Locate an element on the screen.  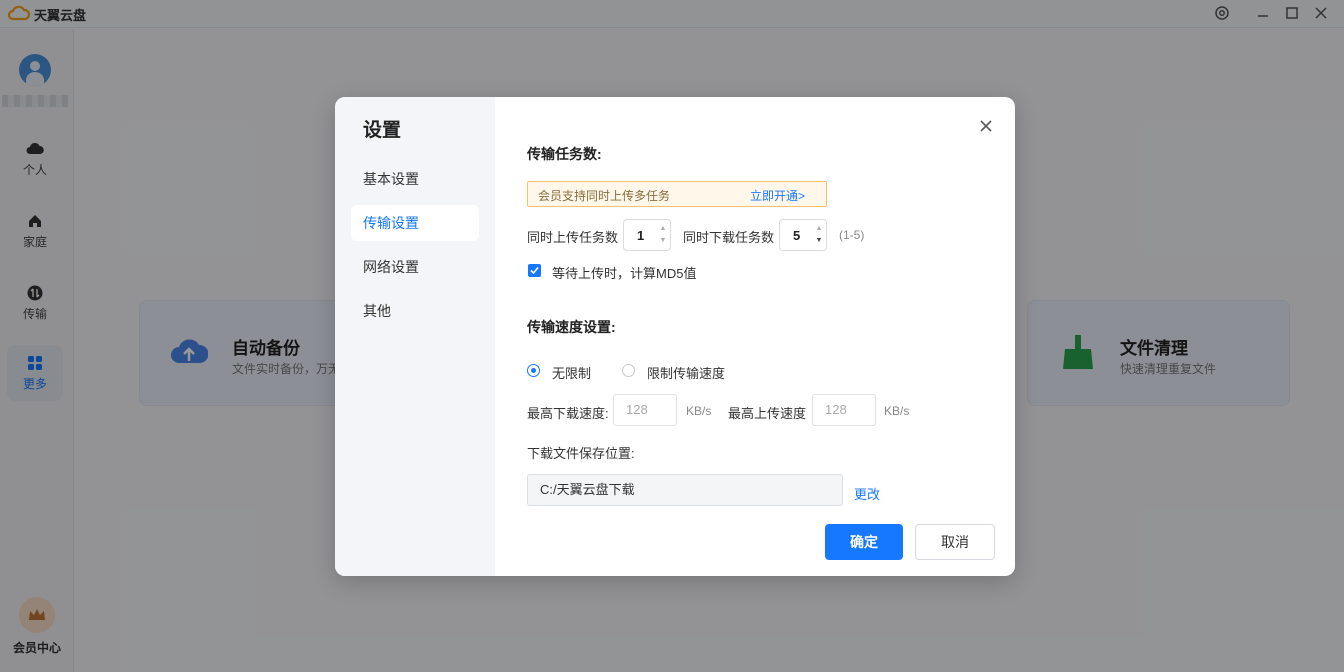
dialog-title: 设置 is located at coordinates (382, 130).